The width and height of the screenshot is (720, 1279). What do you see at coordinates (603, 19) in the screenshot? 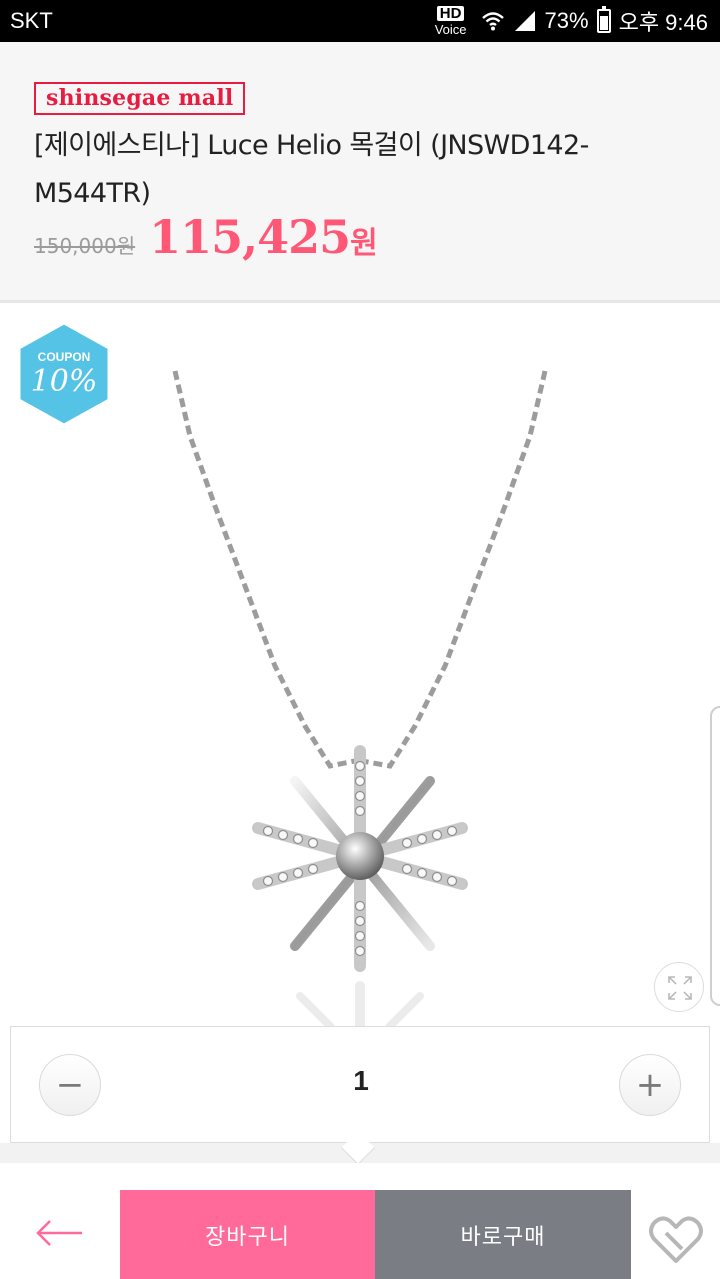
I see `battery-icon` at bounding box center [603, 19].